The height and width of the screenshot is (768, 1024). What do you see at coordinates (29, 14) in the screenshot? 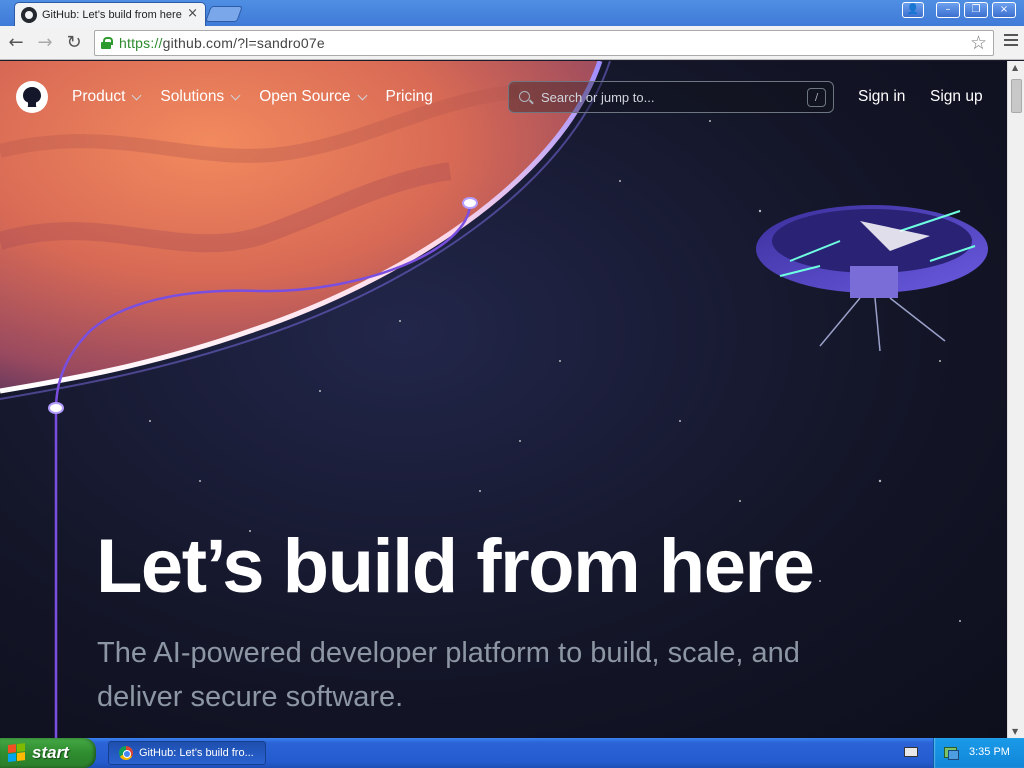
I see `github-favicon-icon` at bounding box center [29, 14].